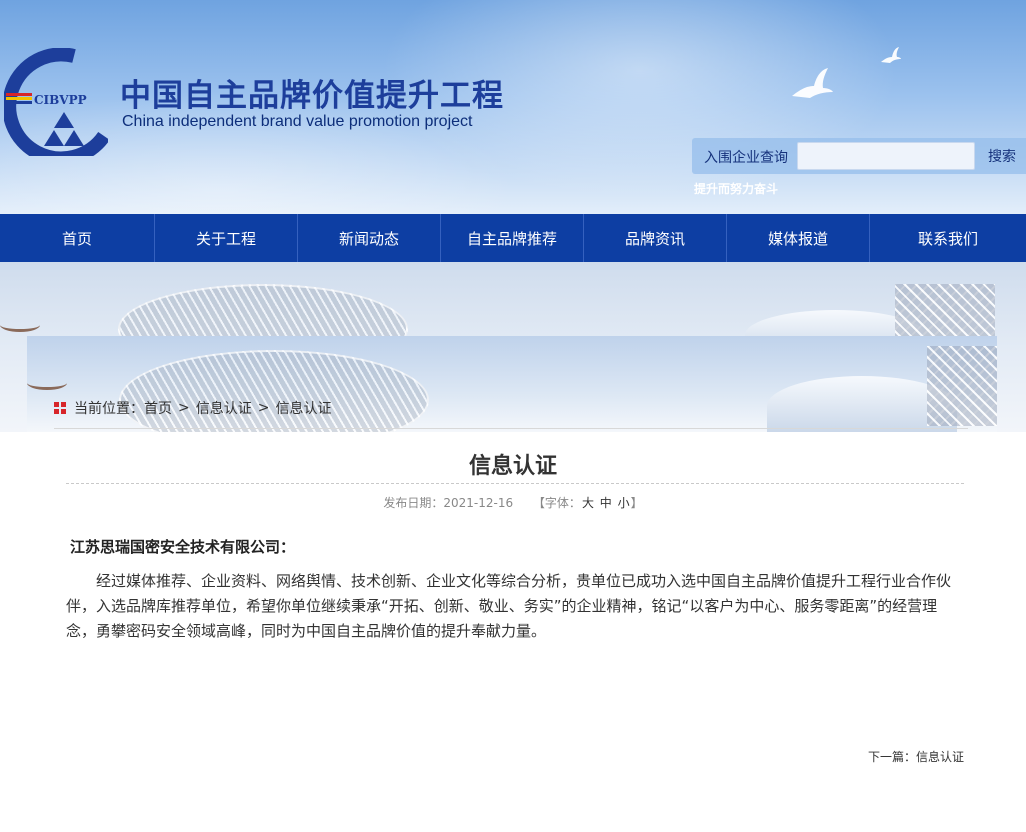  What do you see at coordinates (556, 503) in the screenshot?
I see `font-label-open: 【字体：` at bounding box center [556, 503].